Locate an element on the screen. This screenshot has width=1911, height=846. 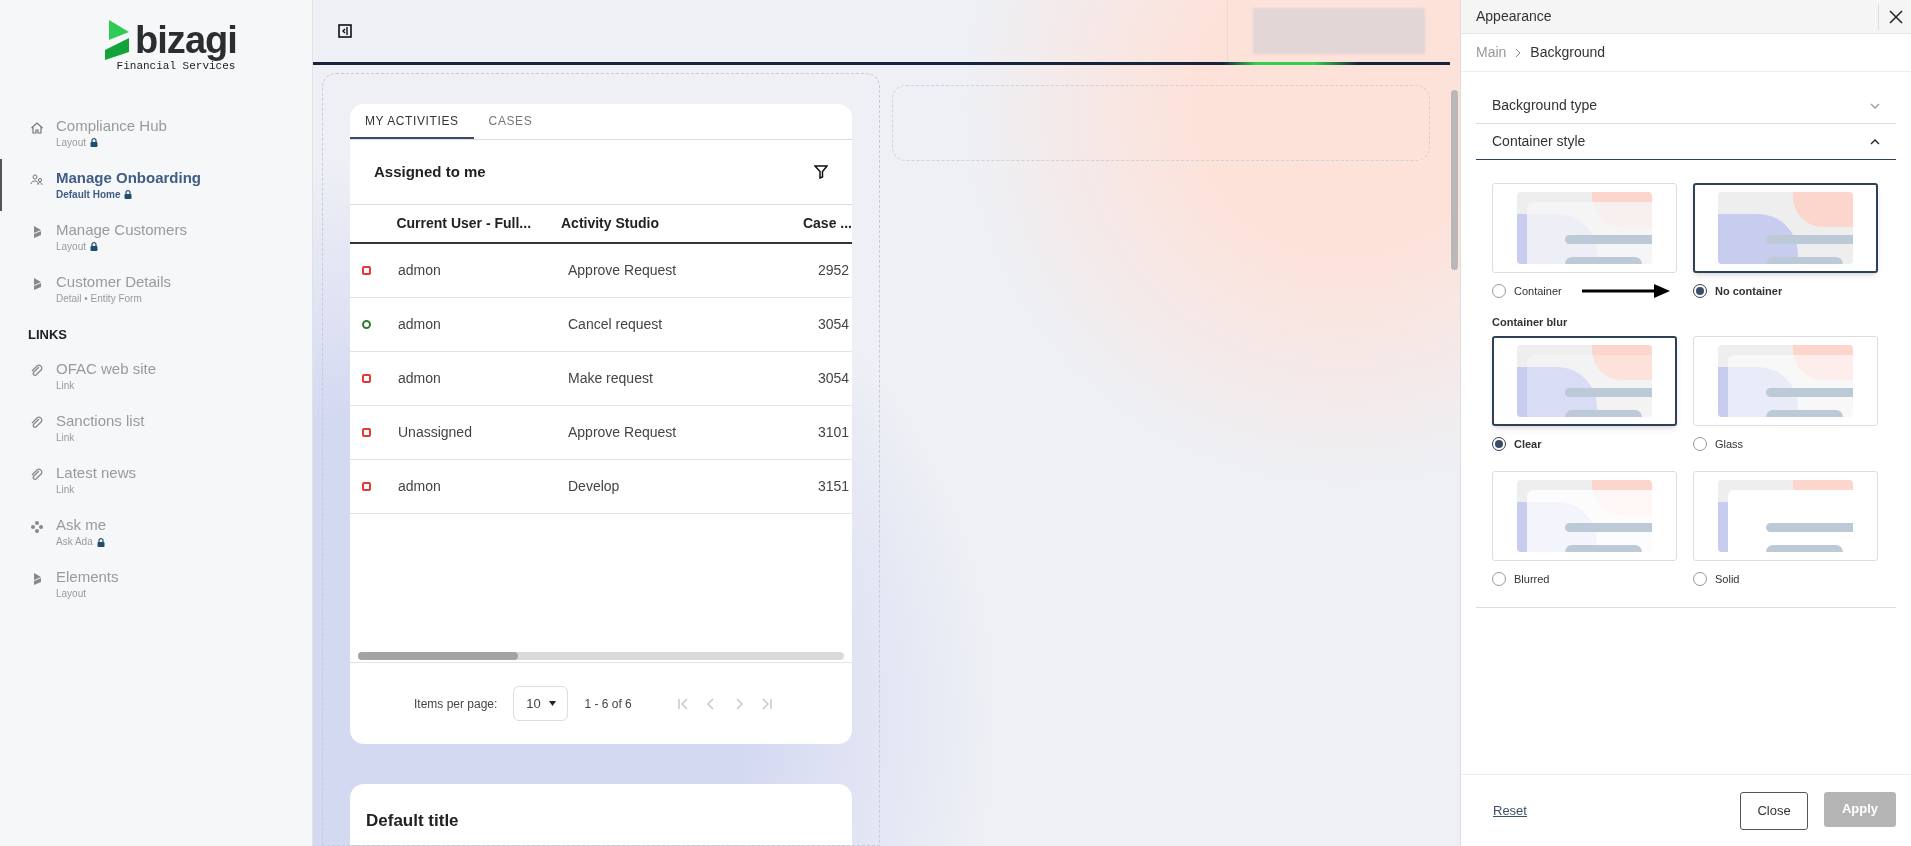
nav-item-title: Sanctions list is located at coordinates (100, 421).